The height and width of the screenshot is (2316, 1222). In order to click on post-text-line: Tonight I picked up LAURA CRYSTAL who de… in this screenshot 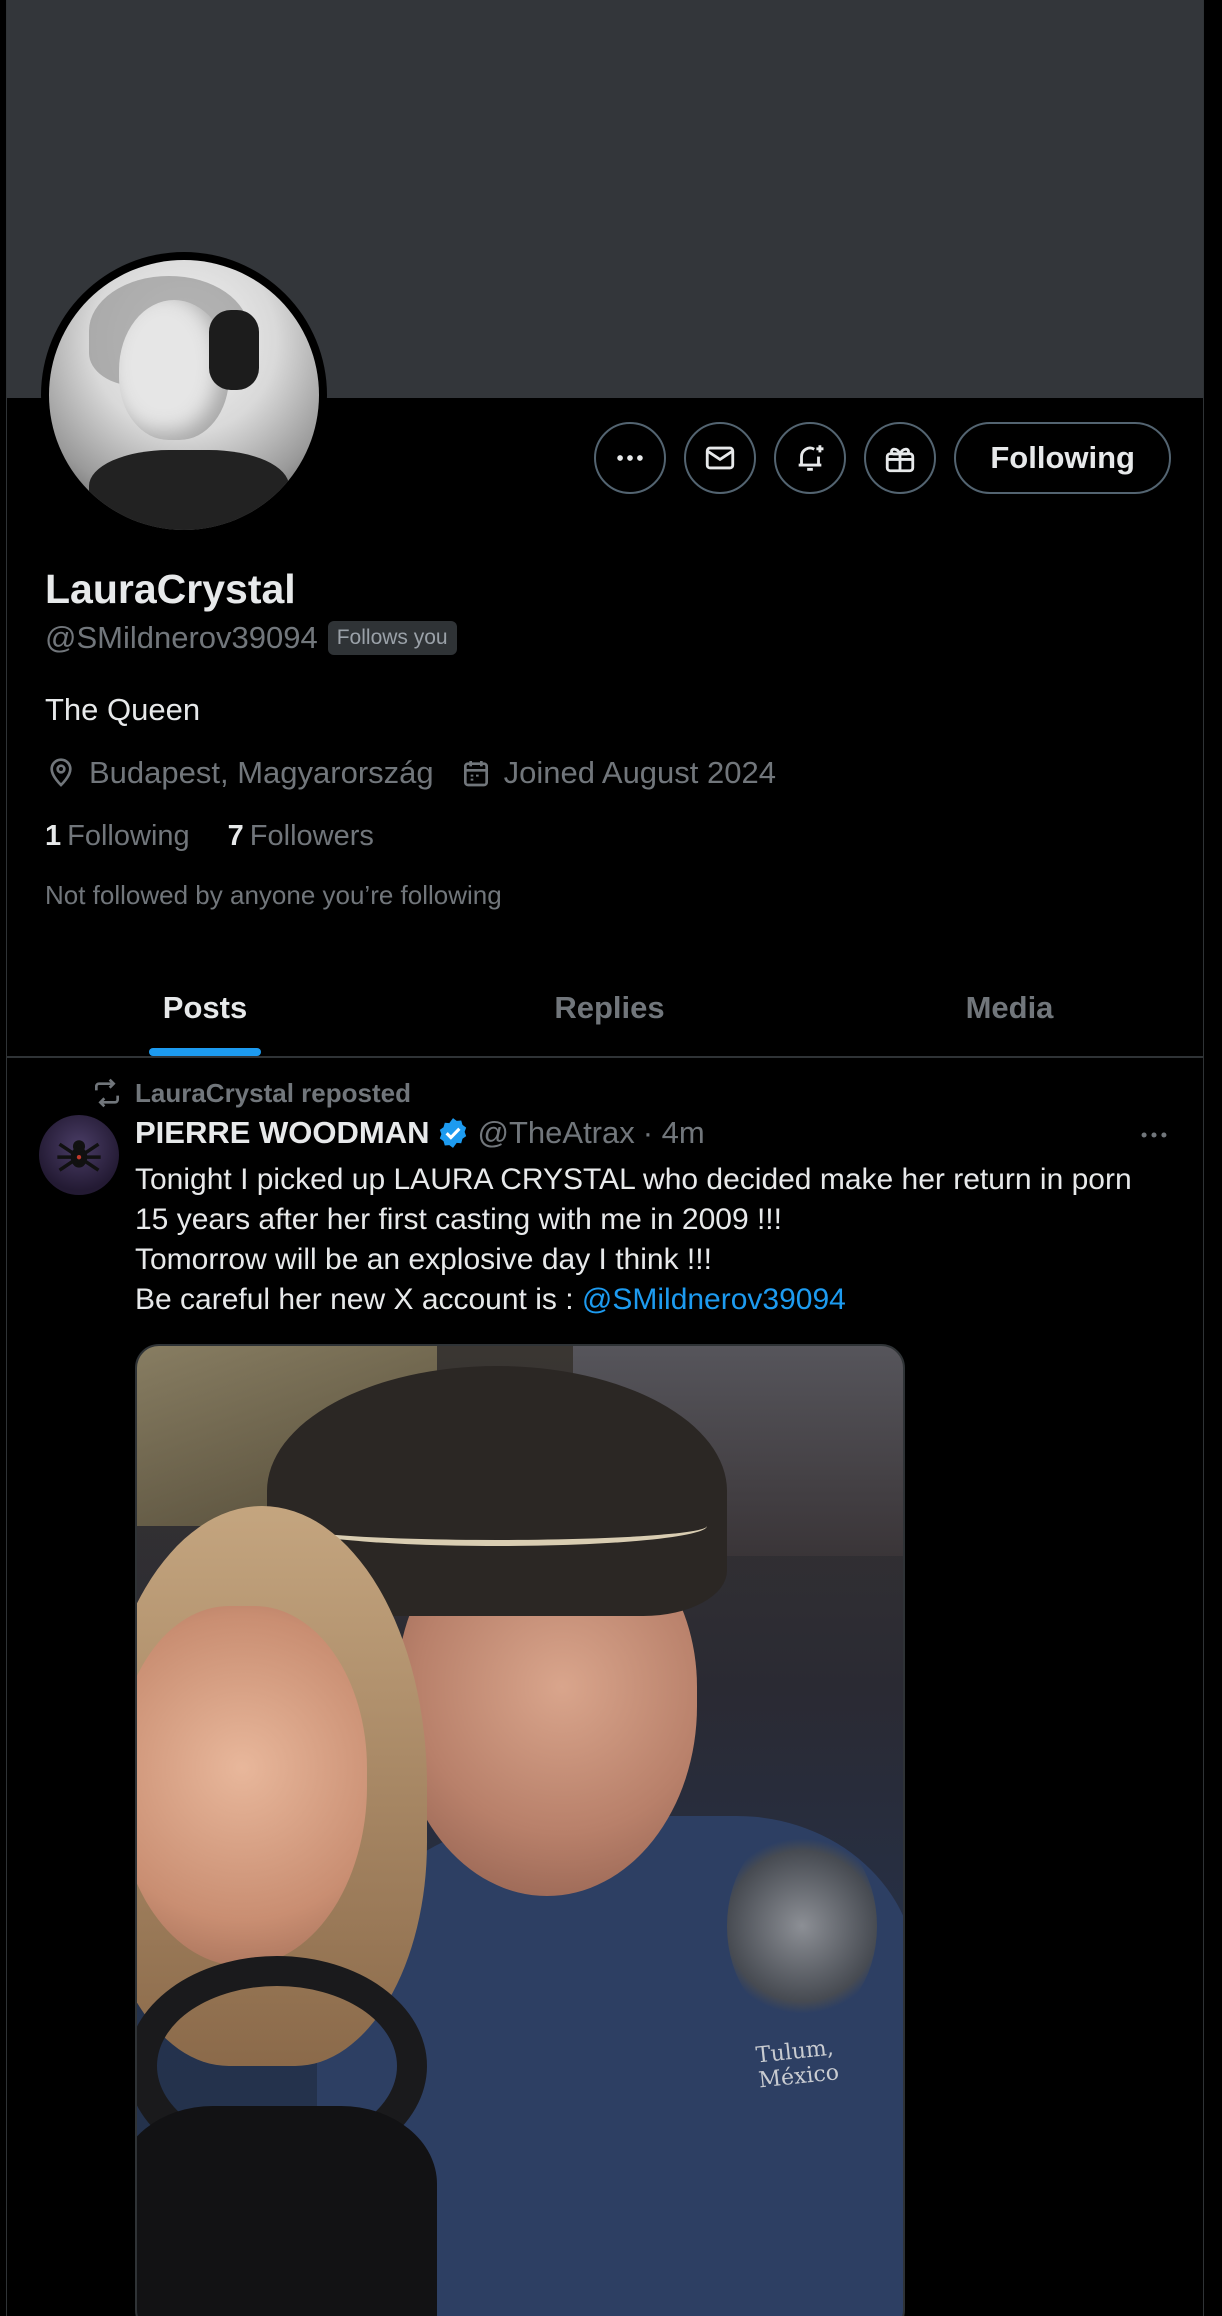, I will do `click(633, 1179)`.